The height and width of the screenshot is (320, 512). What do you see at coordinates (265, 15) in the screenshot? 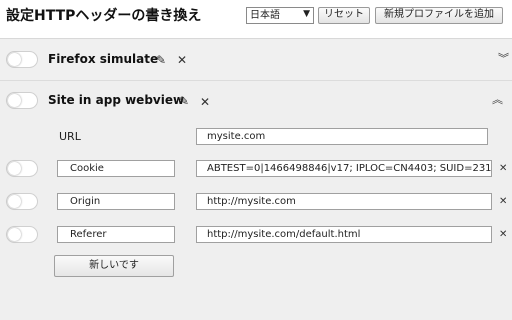
I see `language-value: 日本語` at bounding box center [265, 15].